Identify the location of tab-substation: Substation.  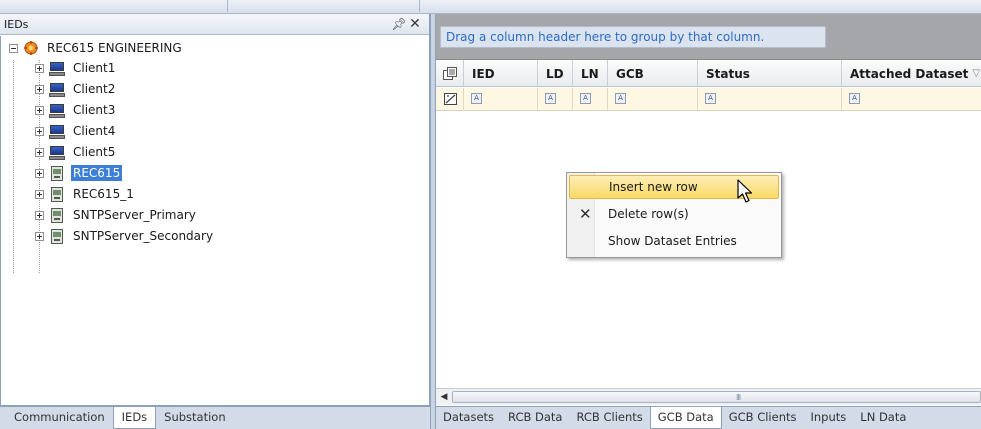
(194, 417).